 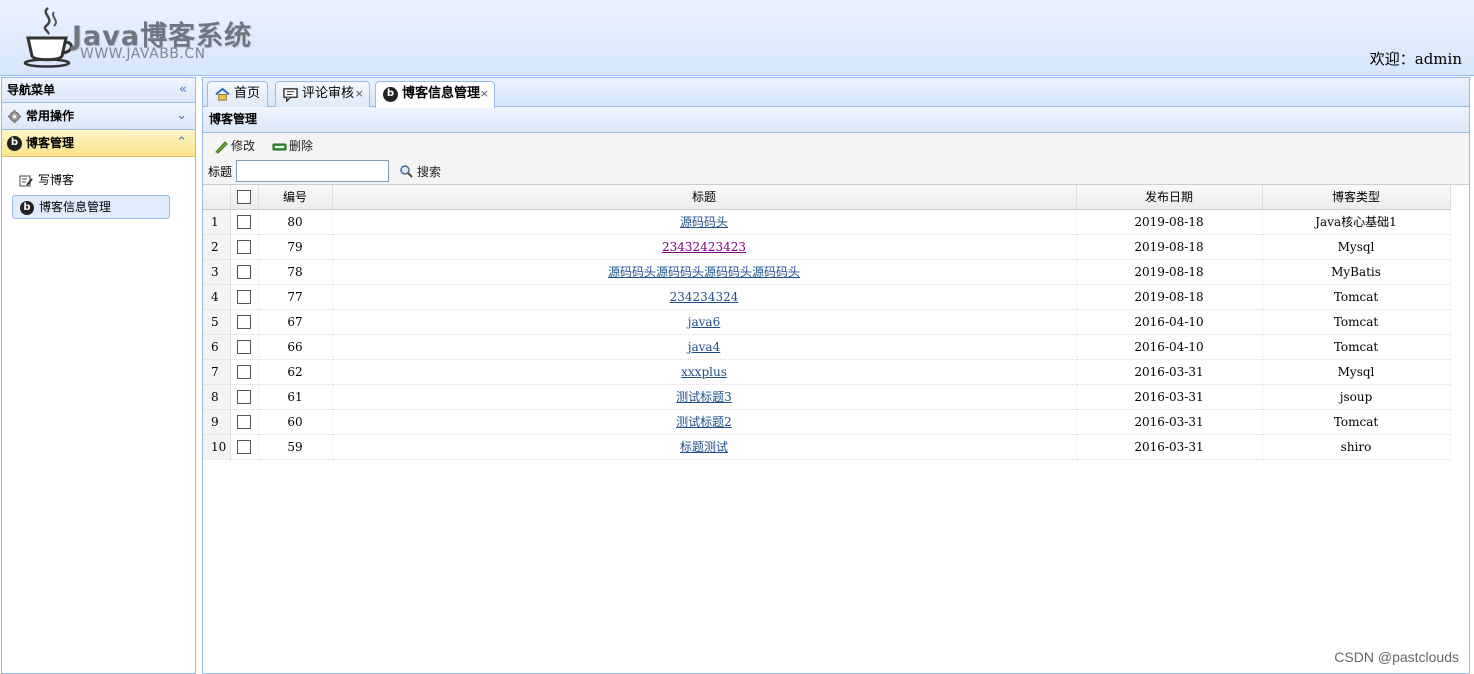 What do you see at coordinates (704, 247) in the screenshot?
I see `blog-title-link: 23432423423` at bounding box center [704, 247].